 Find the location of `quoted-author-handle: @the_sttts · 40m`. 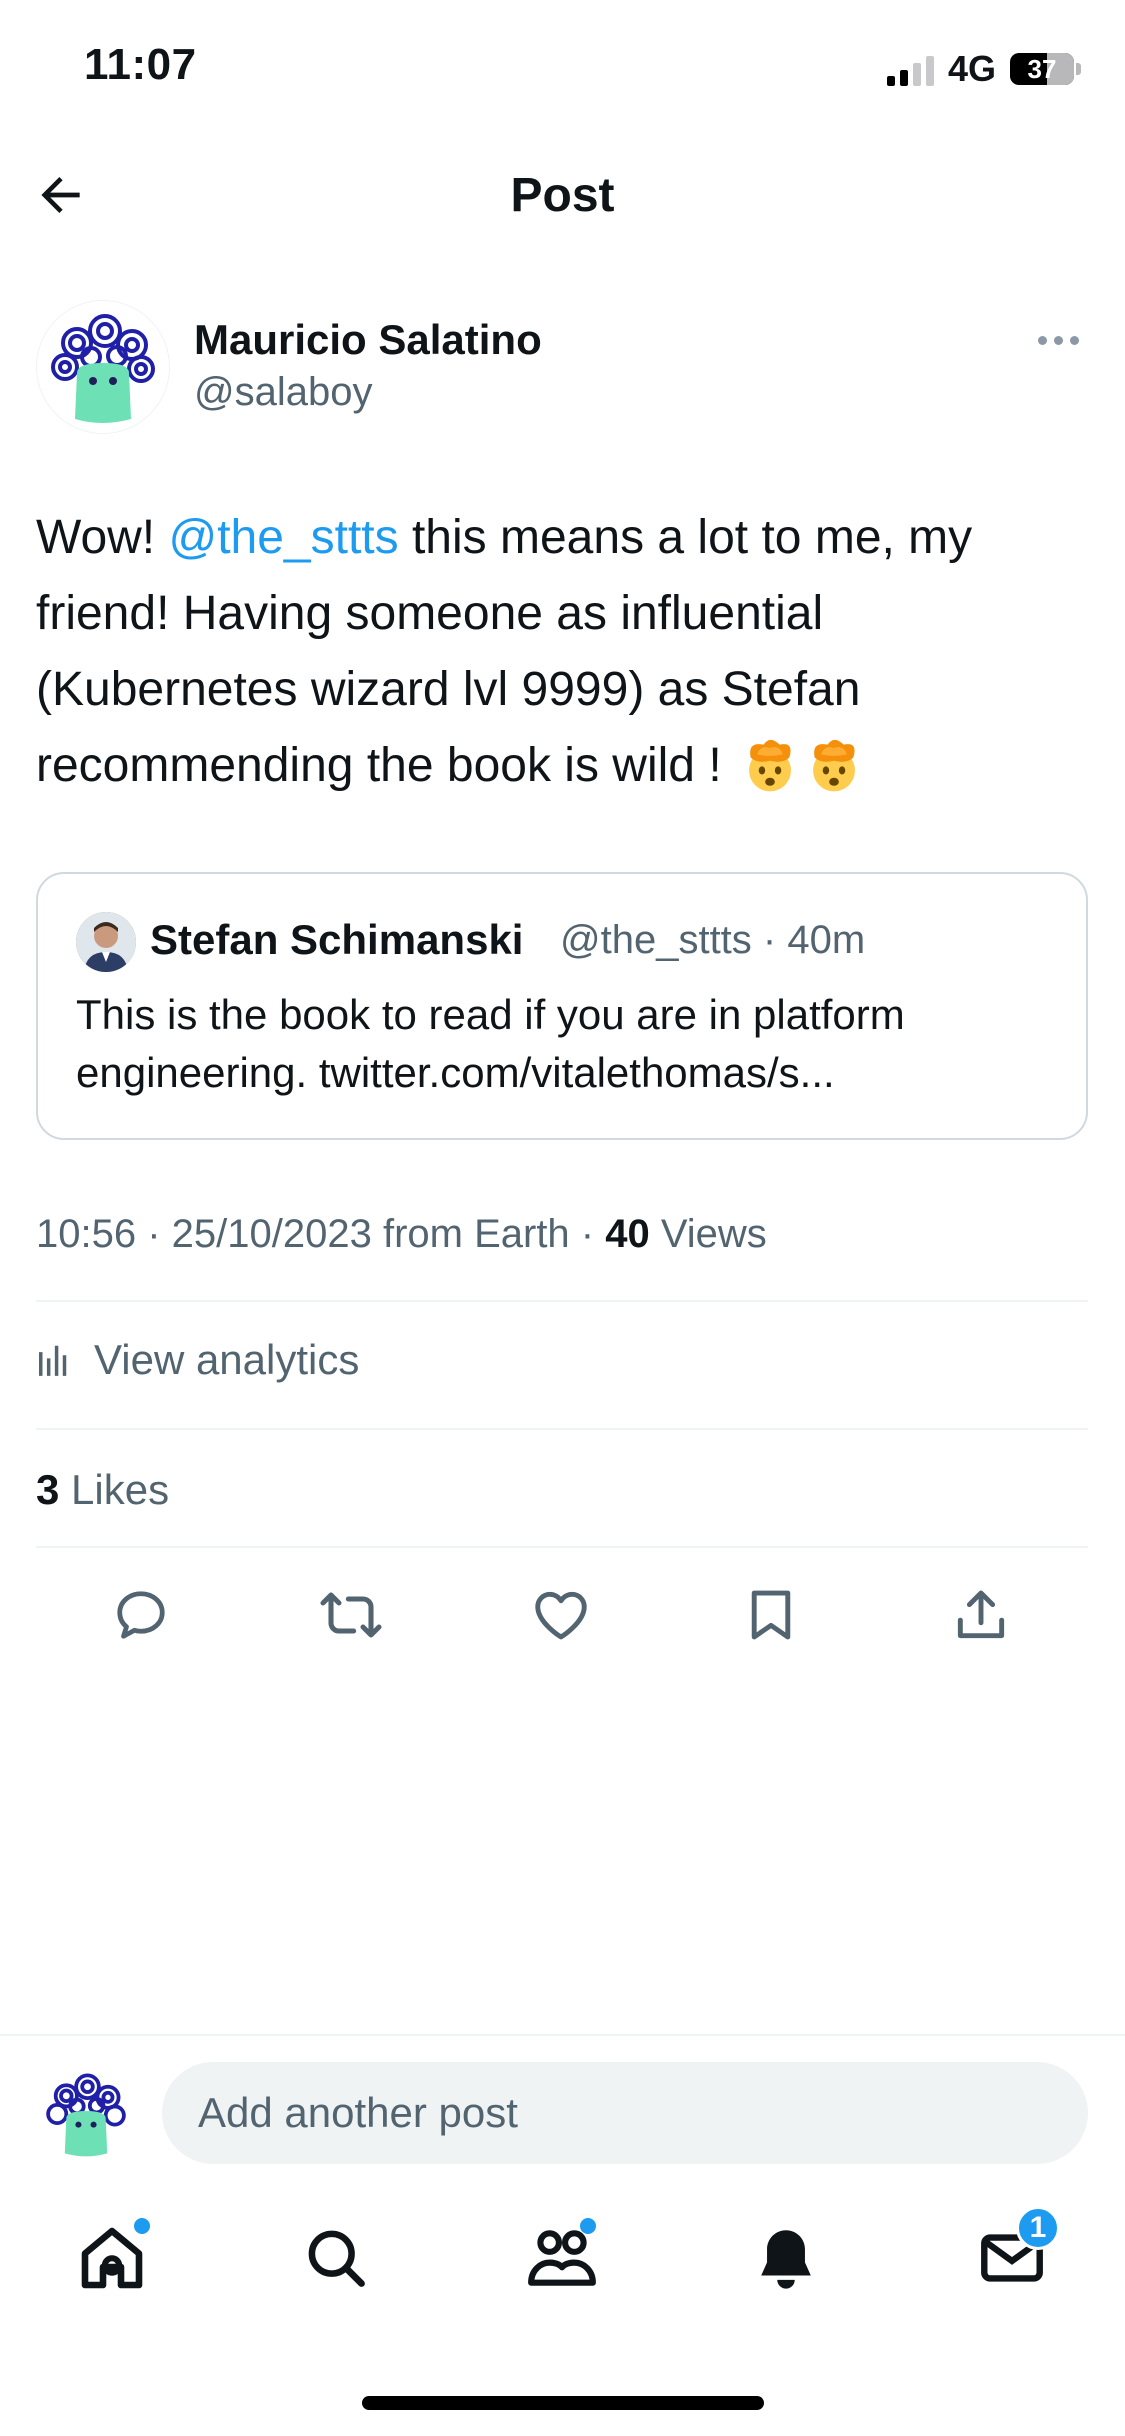

quoted-author-handle: @the_sttts · 40m is located at coordinates (713, 940).